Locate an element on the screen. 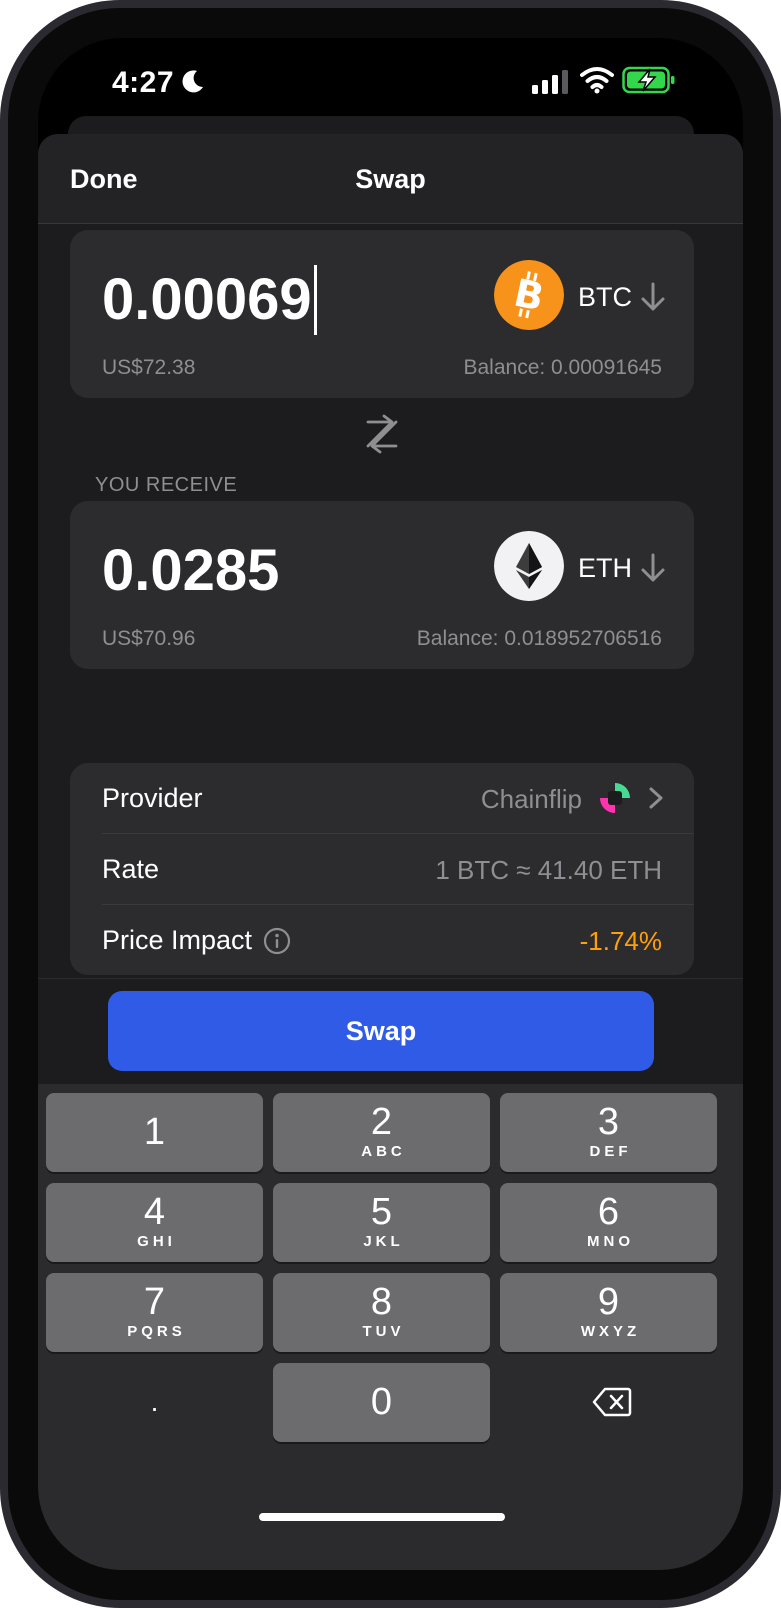  nav-bar: Done Swap is located at coordinates (390, 179).